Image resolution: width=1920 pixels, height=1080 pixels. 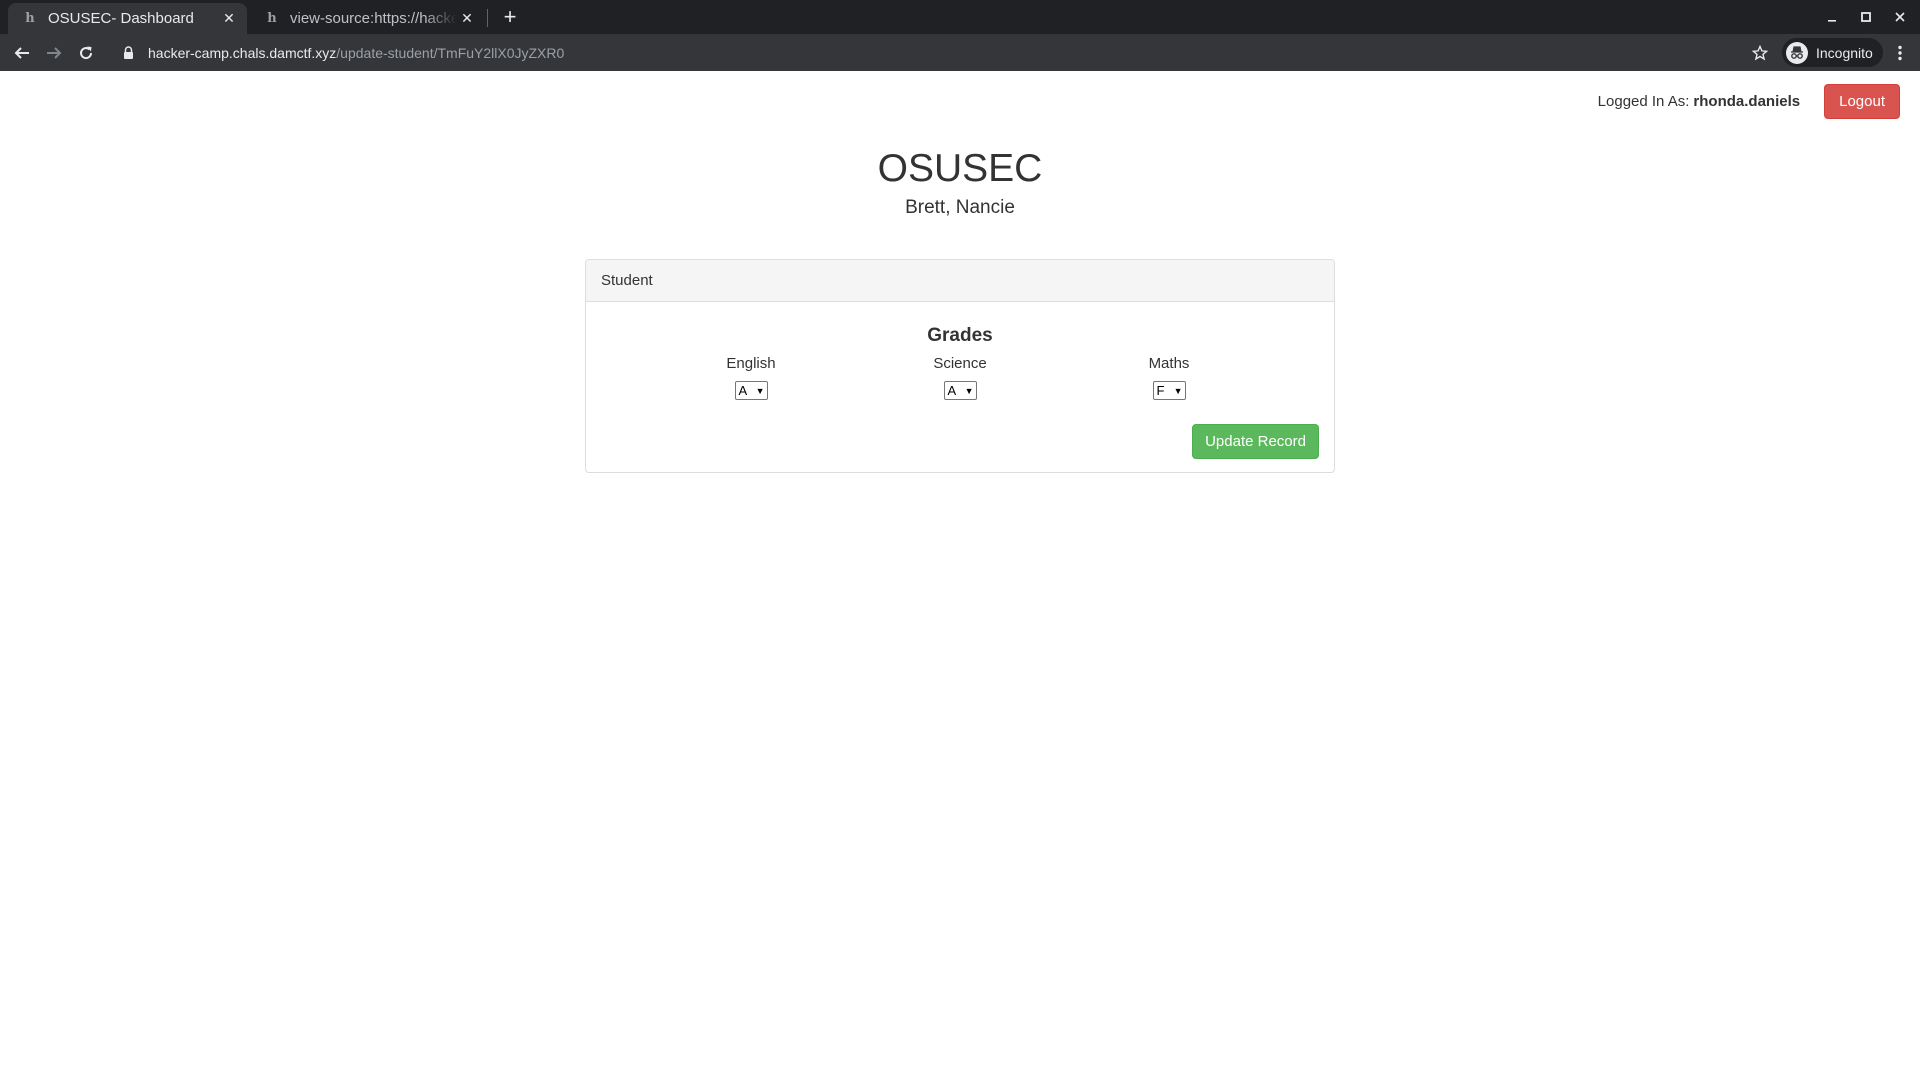 What do you see at coordinates (1760, 53) in the screenshot?
I see `star-icon` at bounding box center [1760, 53].